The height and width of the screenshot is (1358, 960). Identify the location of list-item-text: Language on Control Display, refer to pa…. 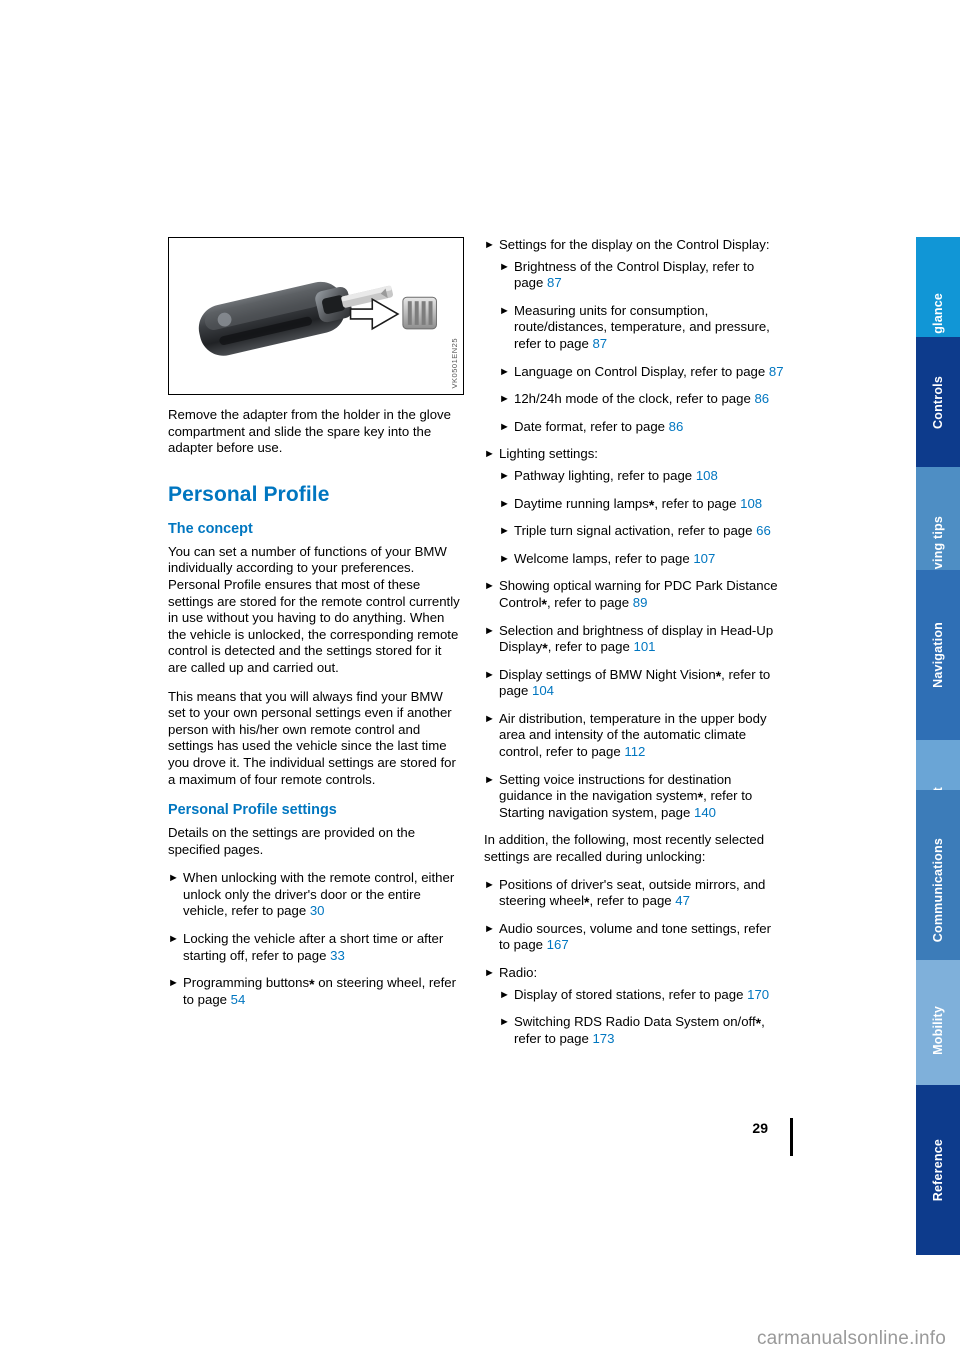
(641, 371).